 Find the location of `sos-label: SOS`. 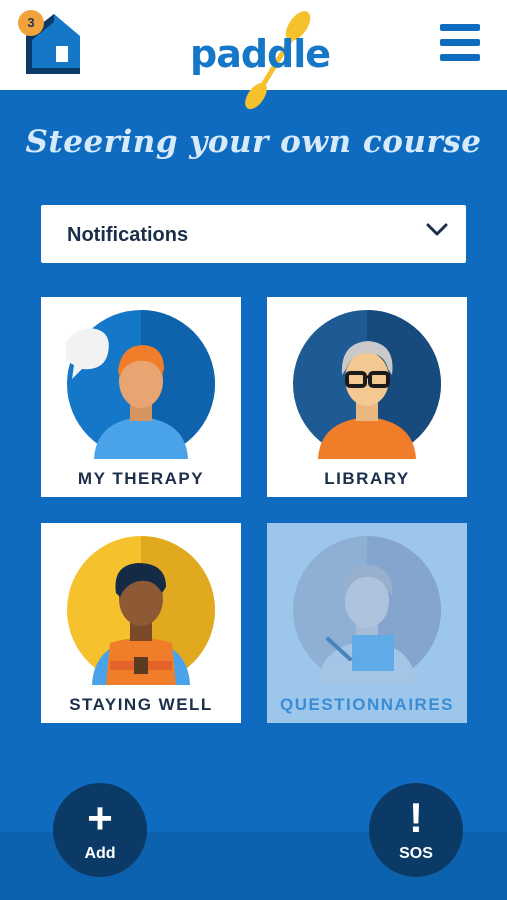

sos-label: SOS is located at coordinates (416, 853).